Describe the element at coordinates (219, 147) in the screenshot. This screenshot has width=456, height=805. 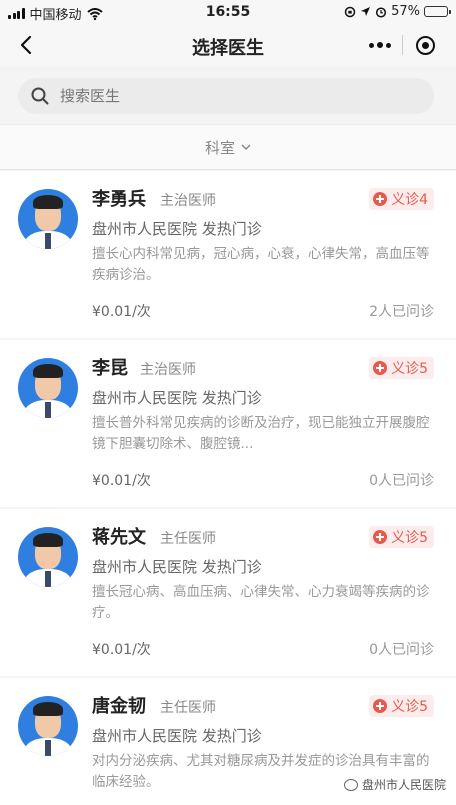
I see `department-filter-label: 科室` at that location.